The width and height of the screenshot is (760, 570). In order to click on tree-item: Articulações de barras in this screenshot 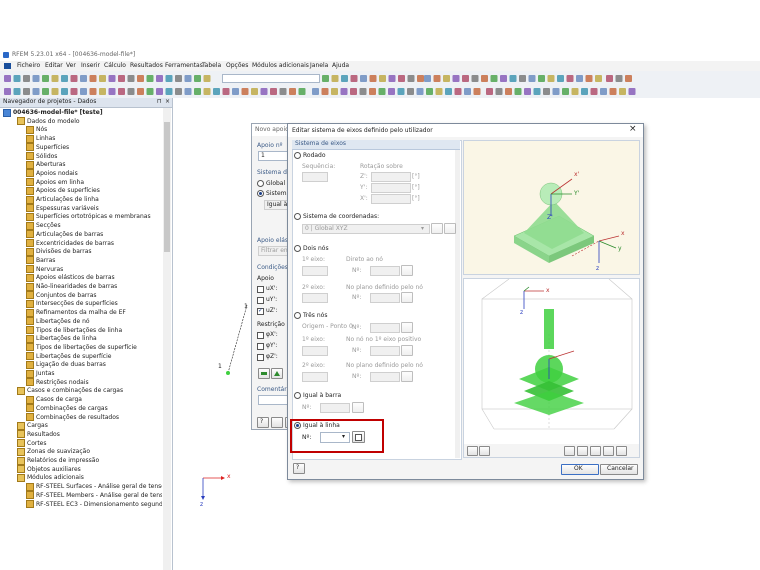, I will do `click(64, 234)`.